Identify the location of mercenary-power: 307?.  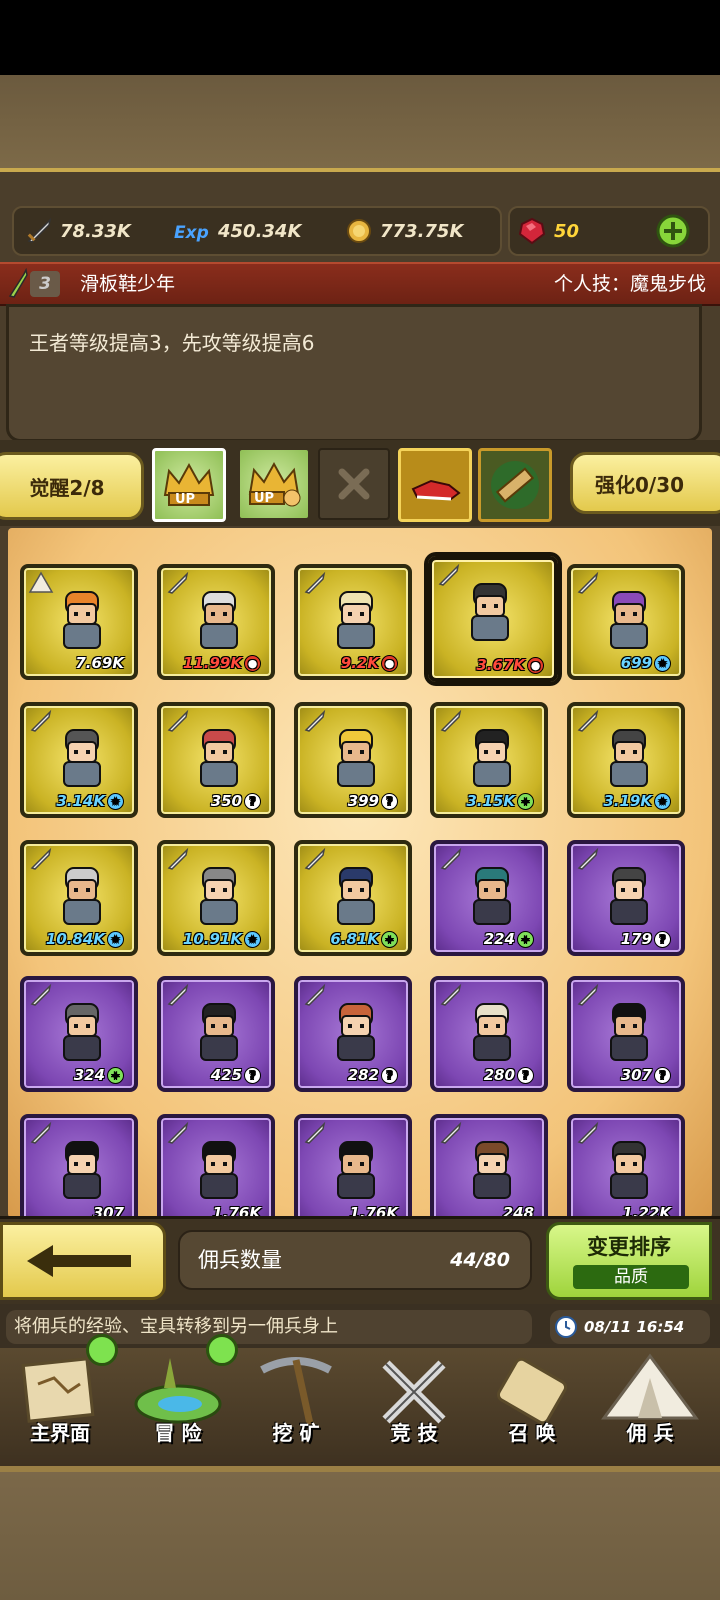
(646, 1075).